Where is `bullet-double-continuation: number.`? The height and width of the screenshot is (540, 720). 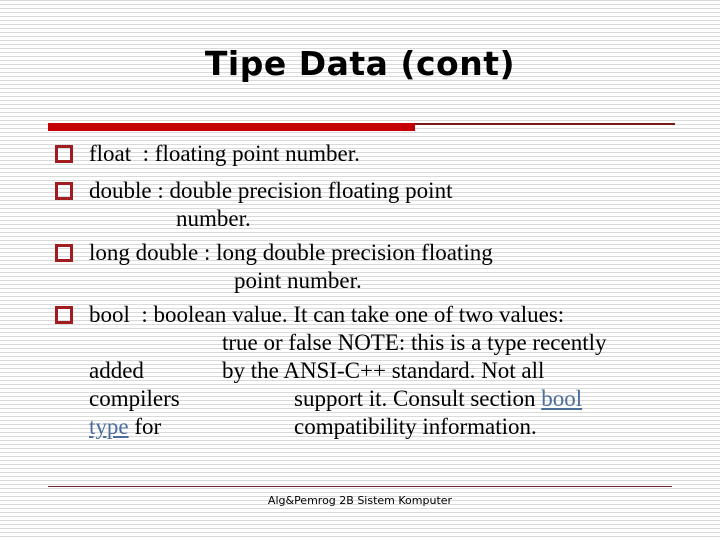
bullet-double-continuation: number. is located at coordinates (213, 218).